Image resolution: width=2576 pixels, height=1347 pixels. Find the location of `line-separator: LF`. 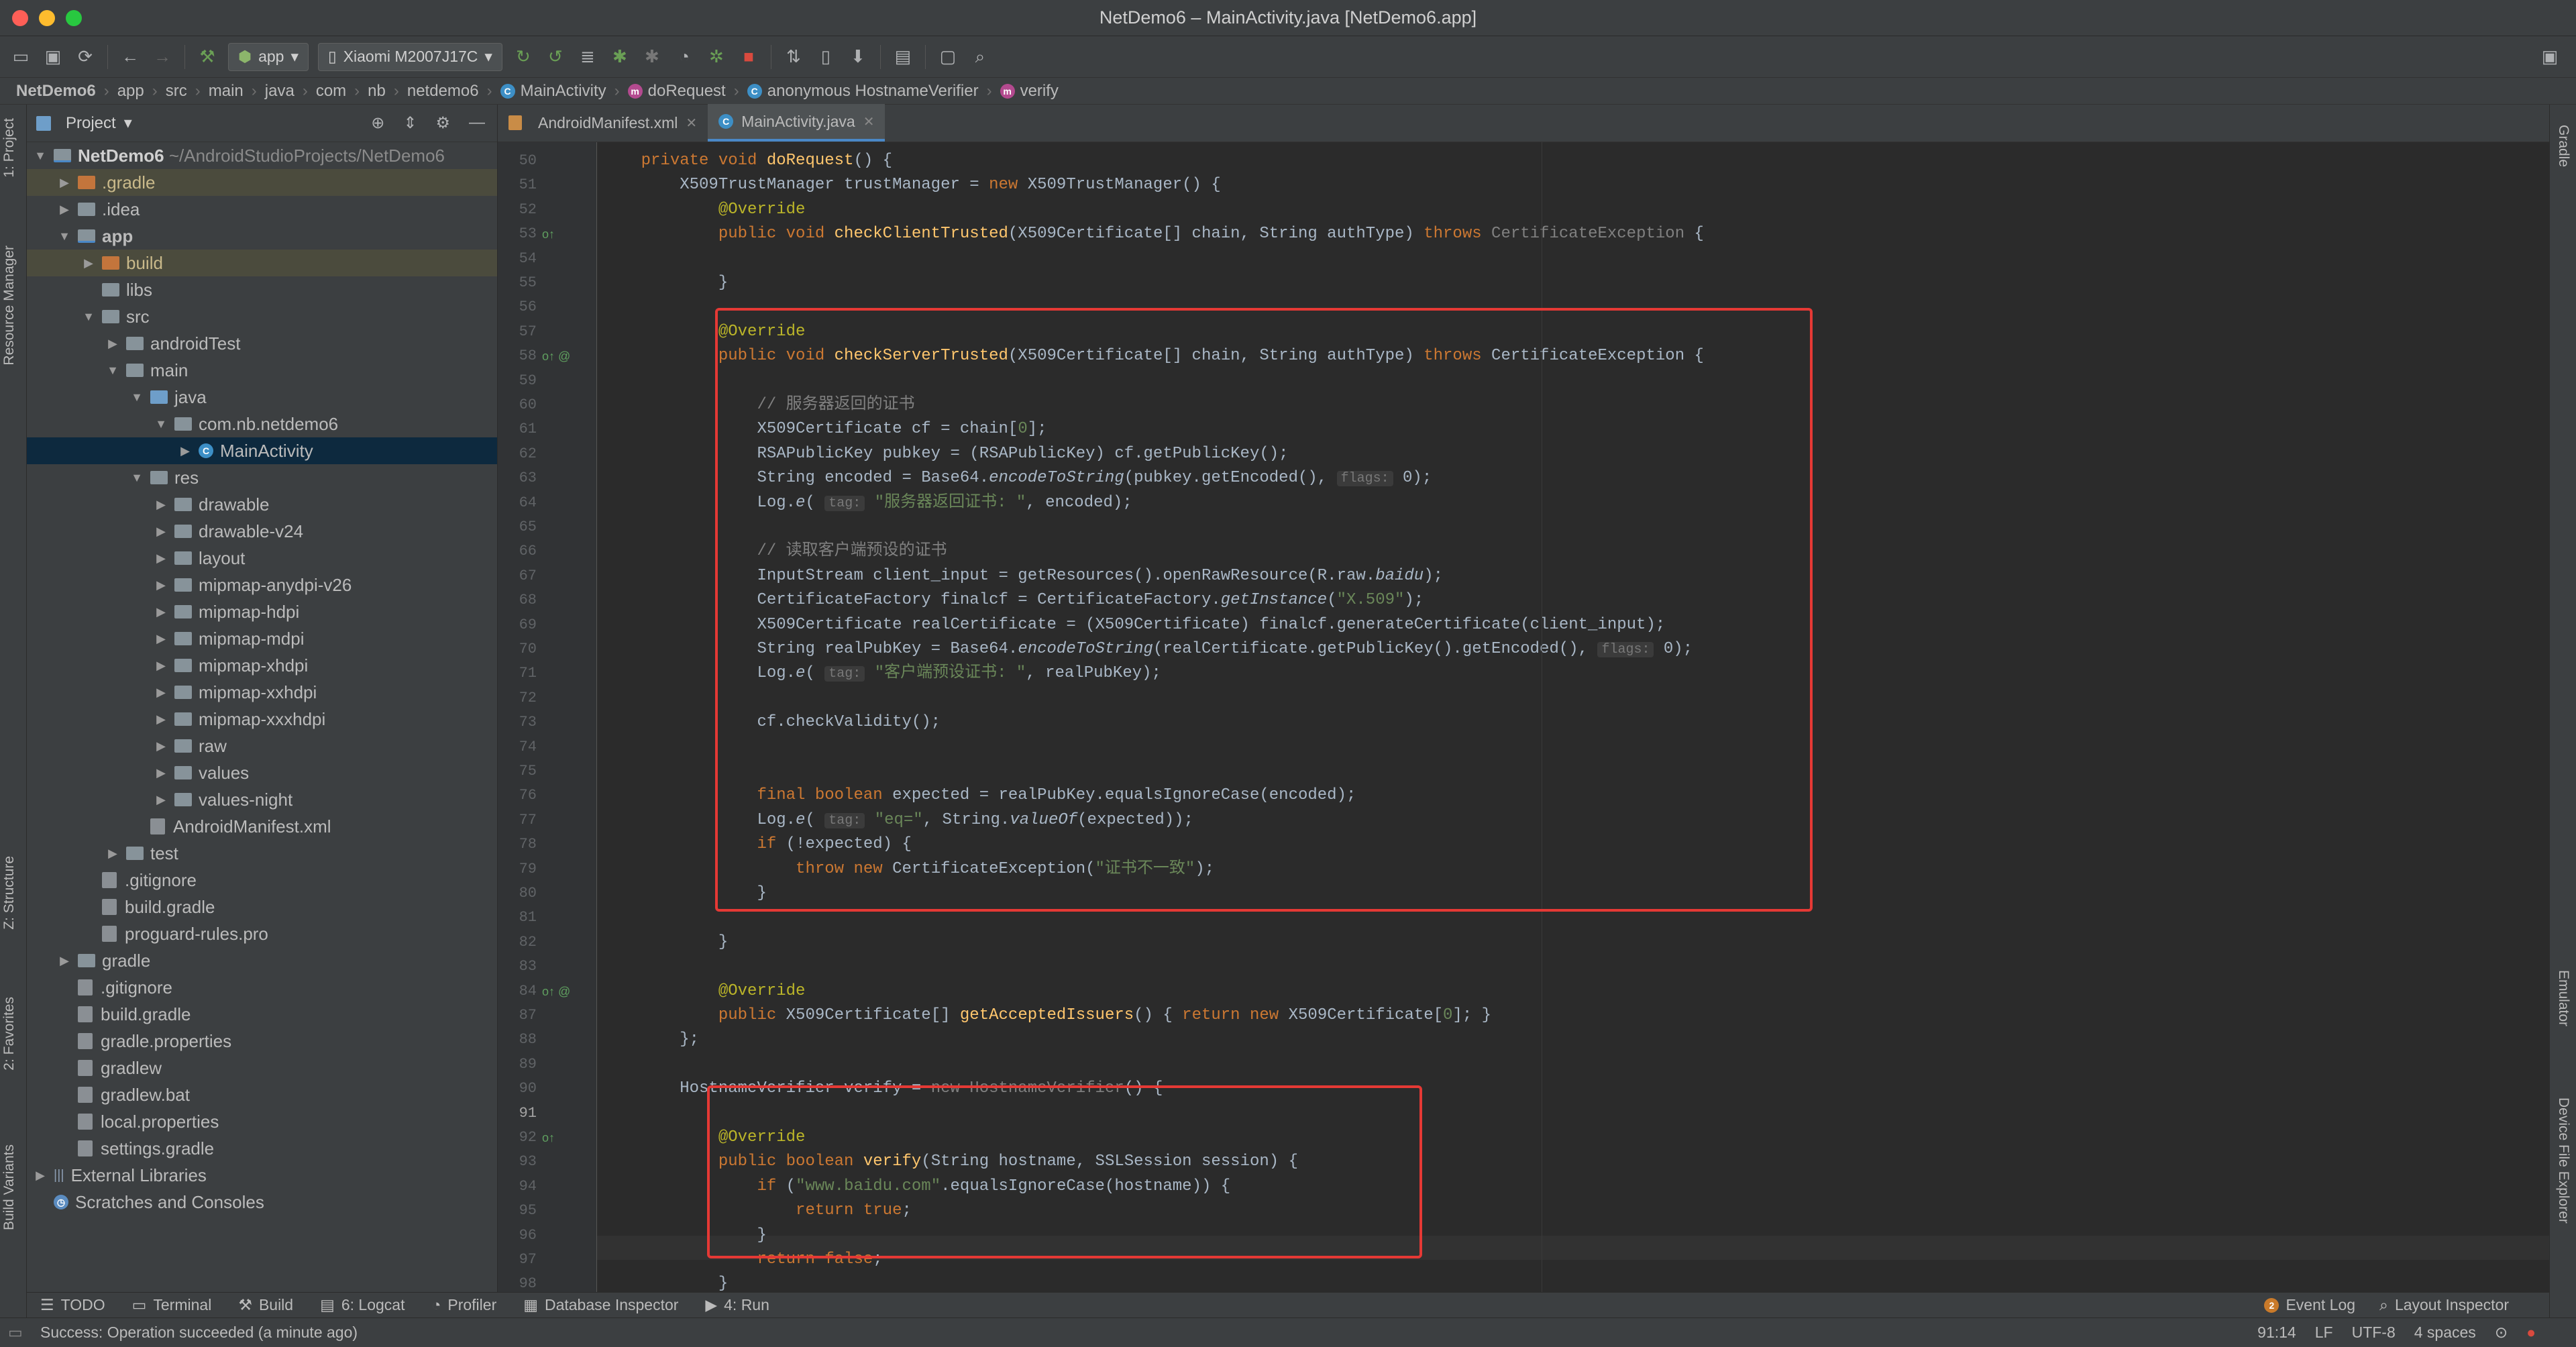

line-separator: LF is located at coordinates (2324, 1333).